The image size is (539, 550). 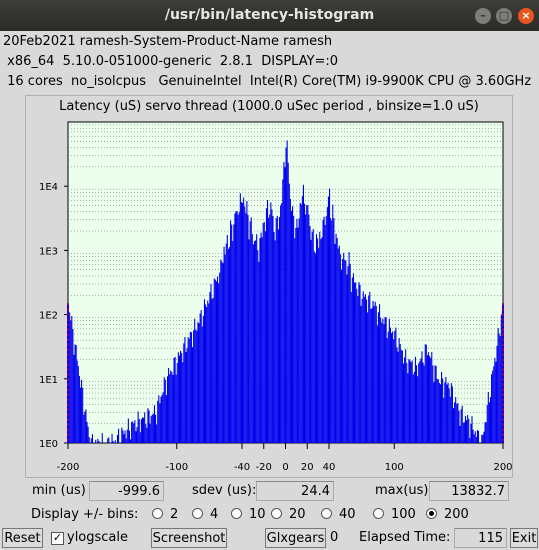 What do you see at coordinates (469, 491) in the screenshot?
I see `max-value: 13832.7` at bounding box center [469, 491].